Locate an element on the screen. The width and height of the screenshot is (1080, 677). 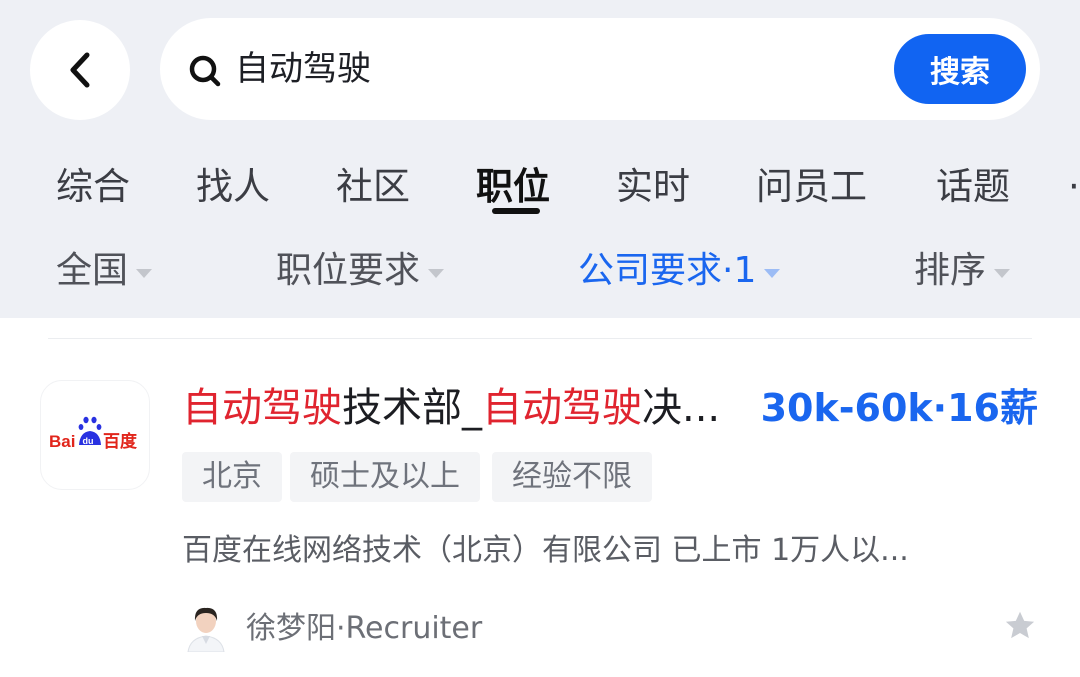
filter-sort-label: 排序 is located at coordinates (950, 270).